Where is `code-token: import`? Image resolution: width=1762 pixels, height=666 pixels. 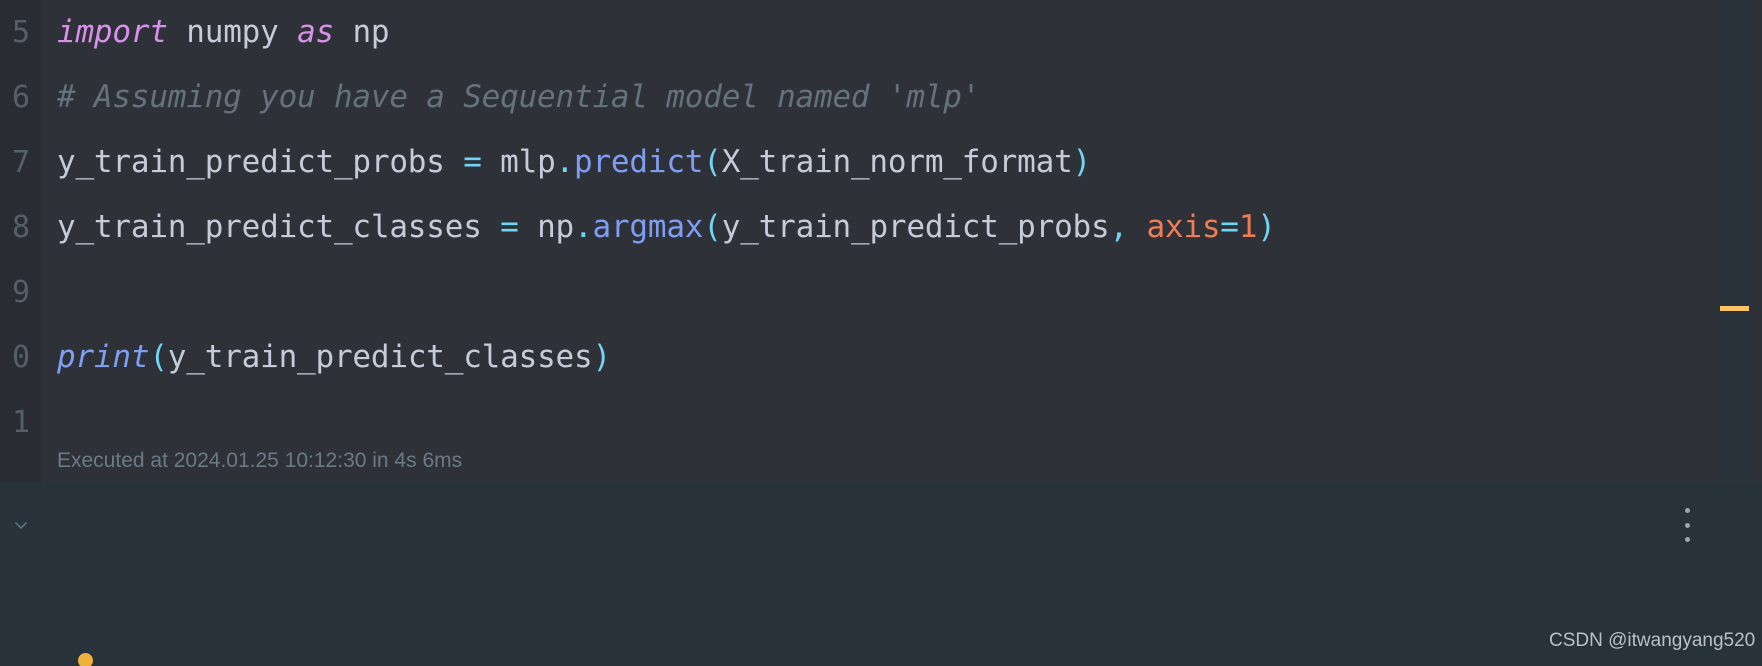
code-token: import is located at coordinates (112, 32).